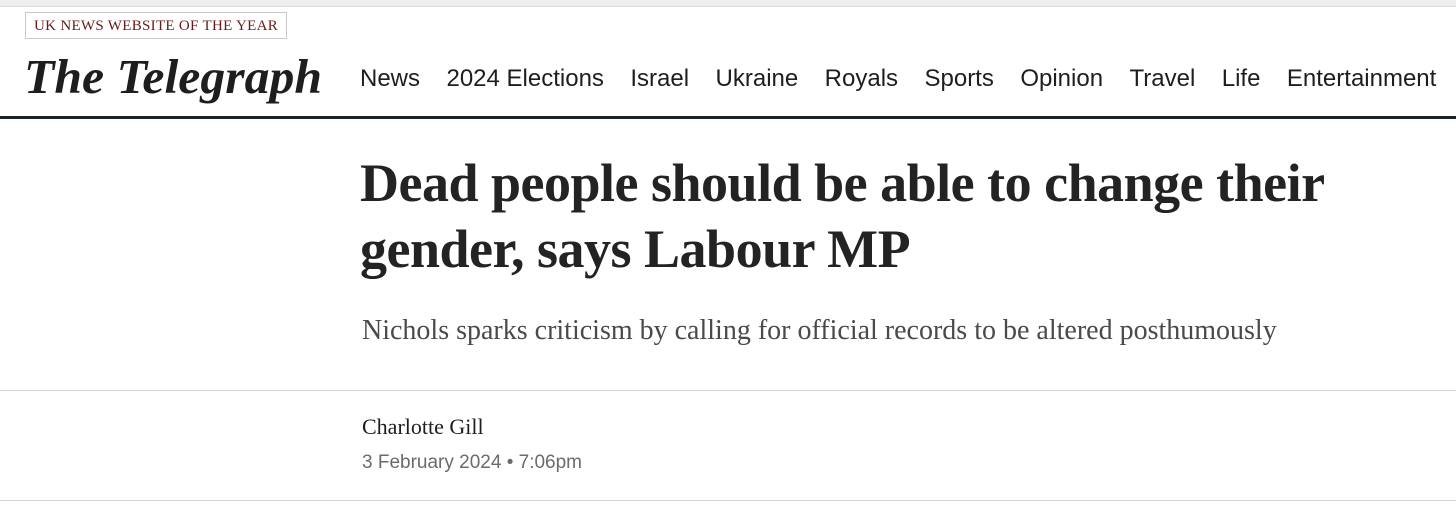 This screenshot has height=518, width=1456. I want to click on publish-dateline: 3 February 2024 • 7:06pm, so click(472, 463).